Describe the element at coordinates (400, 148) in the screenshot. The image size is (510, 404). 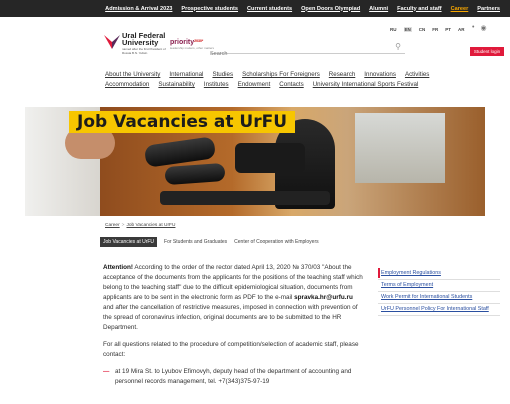
I see `hero-window` at that location.